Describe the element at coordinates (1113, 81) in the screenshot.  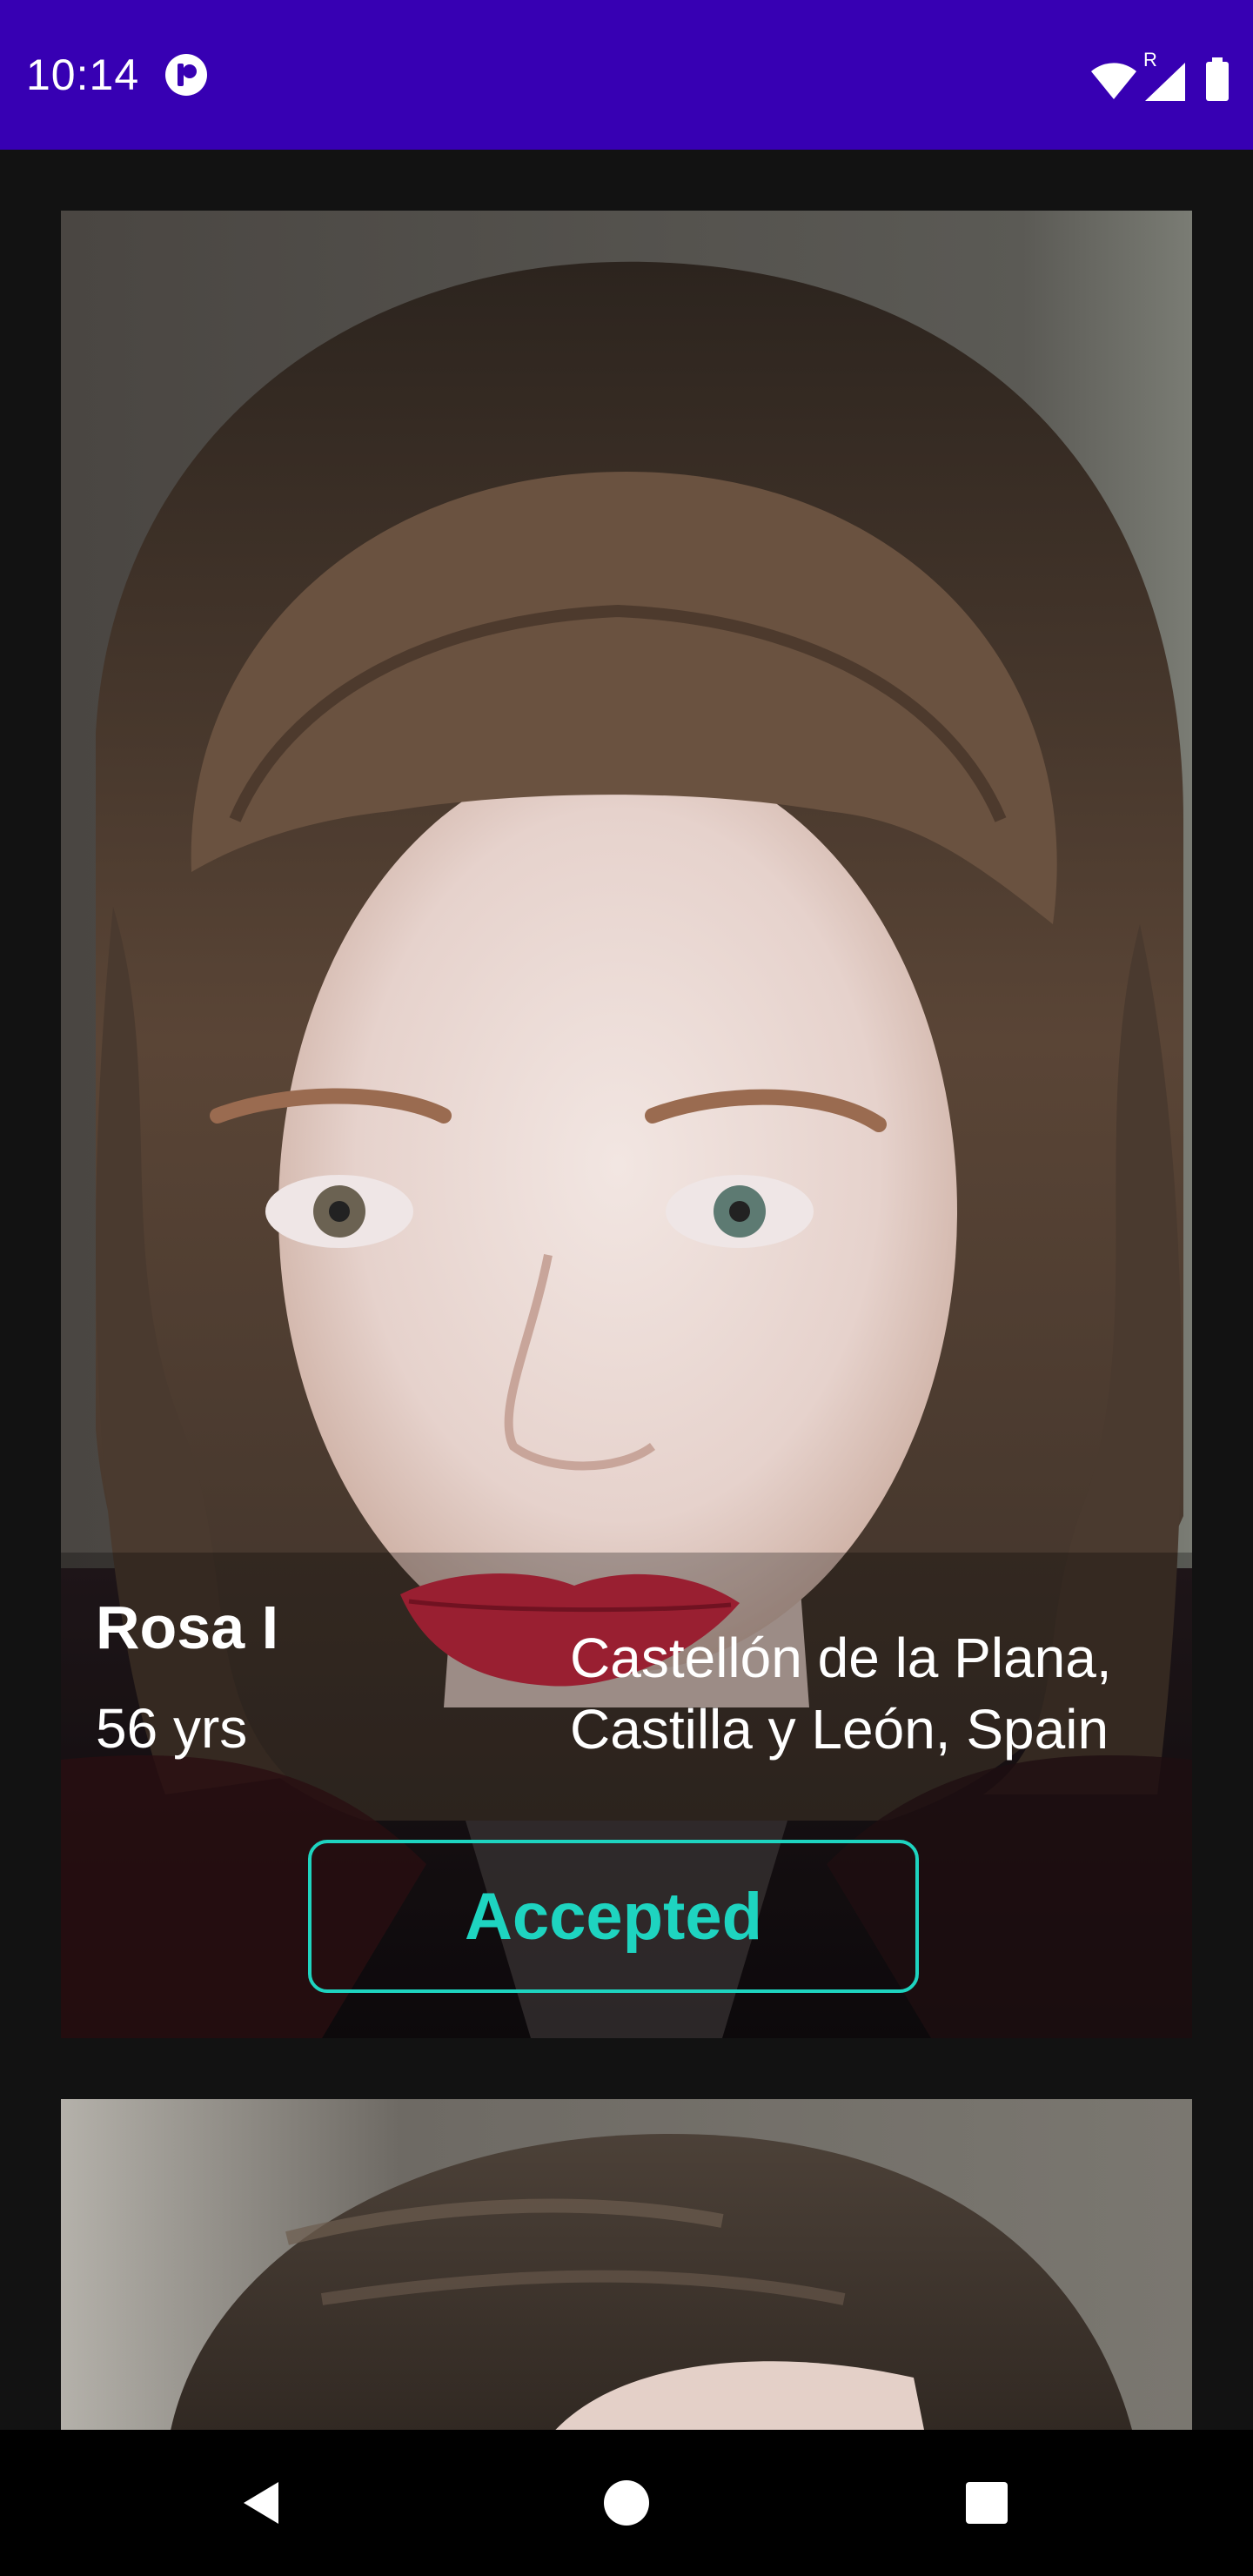
I see `wifi-icon` at that location.